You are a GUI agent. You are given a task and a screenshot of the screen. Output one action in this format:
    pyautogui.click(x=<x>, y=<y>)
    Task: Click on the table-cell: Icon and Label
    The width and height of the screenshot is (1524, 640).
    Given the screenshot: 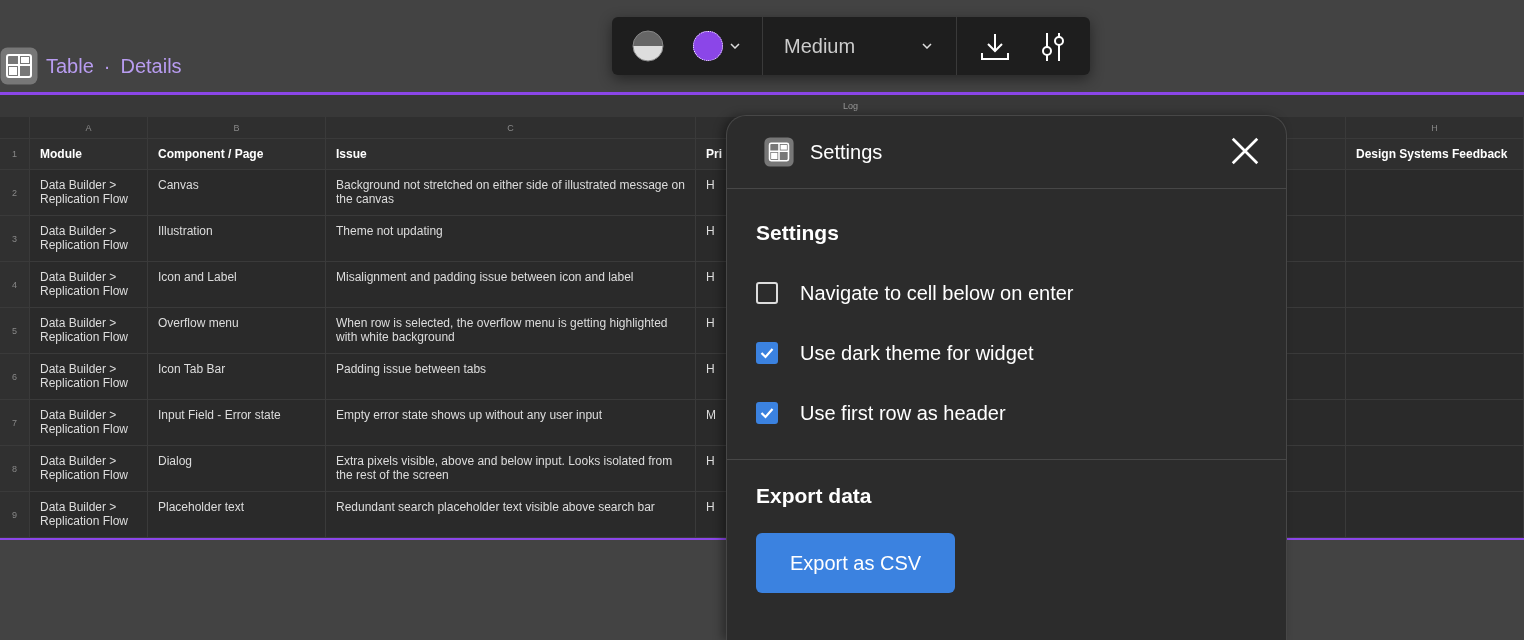 What is the action you would take?
    pyautogui.click(x=237, y=285)
    